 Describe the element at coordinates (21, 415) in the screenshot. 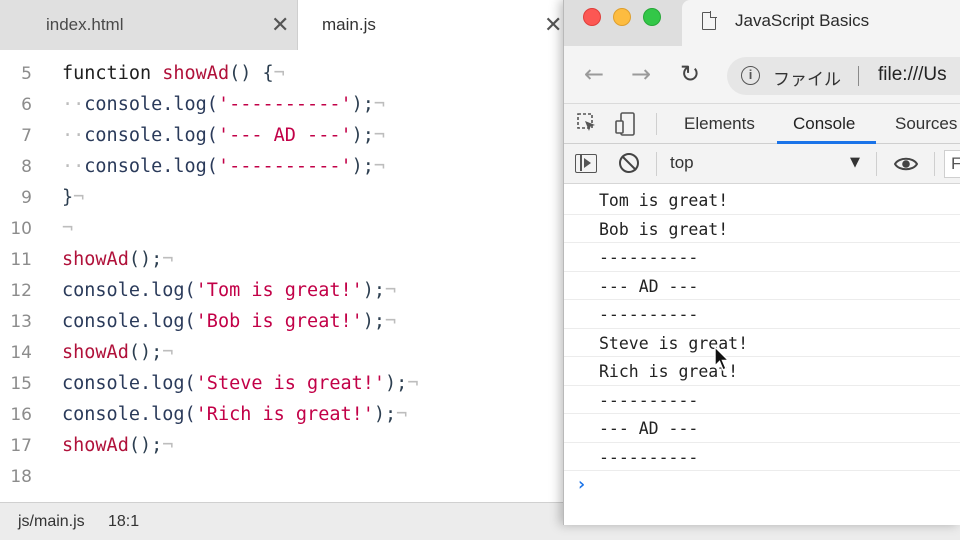

I see `line-number: 16` at that location.